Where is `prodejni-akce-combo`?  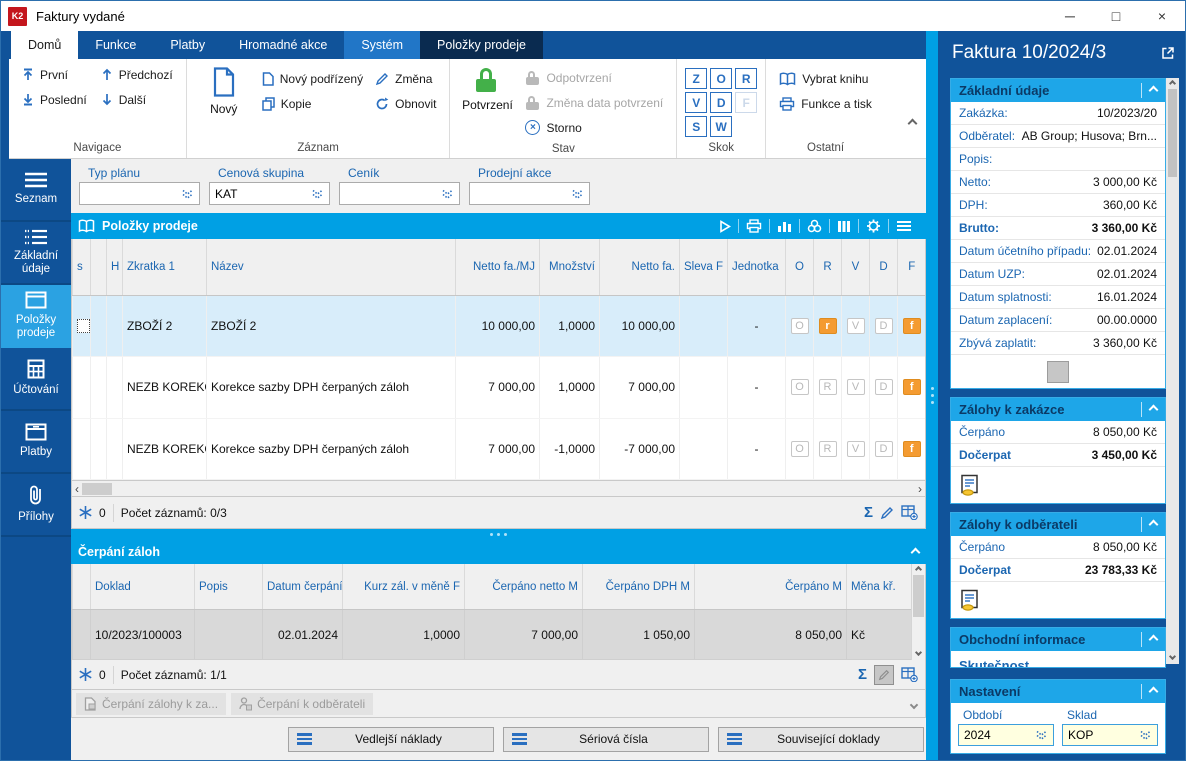
prodejni-akce-combo is located at coordinates (529, 193).